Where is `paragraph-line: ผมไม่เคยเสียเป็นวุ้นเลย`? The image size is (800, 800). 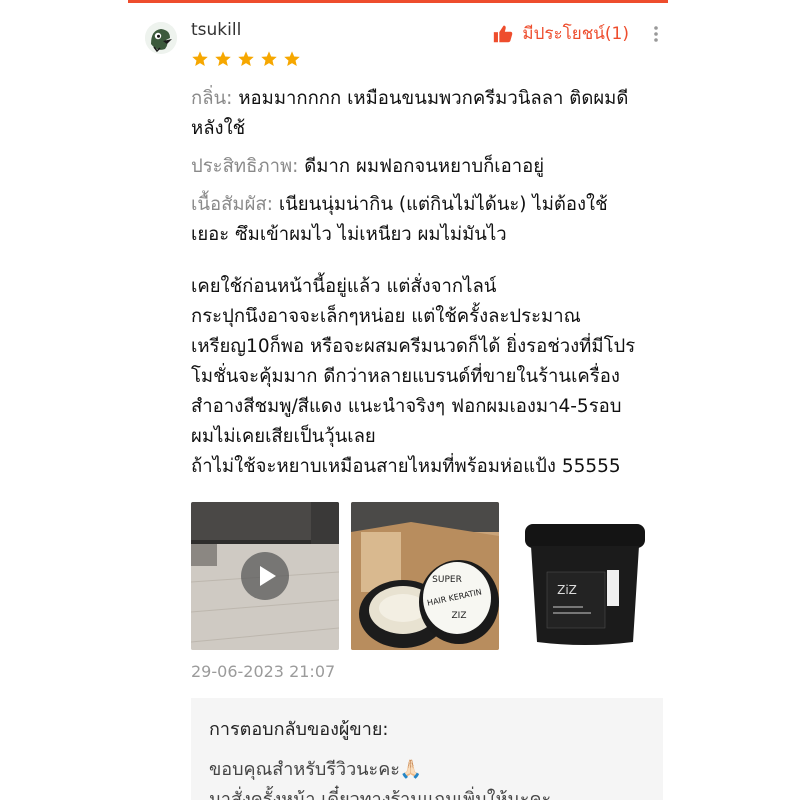
paragraph-line: ผมไม่เคยเสียเป็นวุ้นเลย is located at coordinates (283, 436).